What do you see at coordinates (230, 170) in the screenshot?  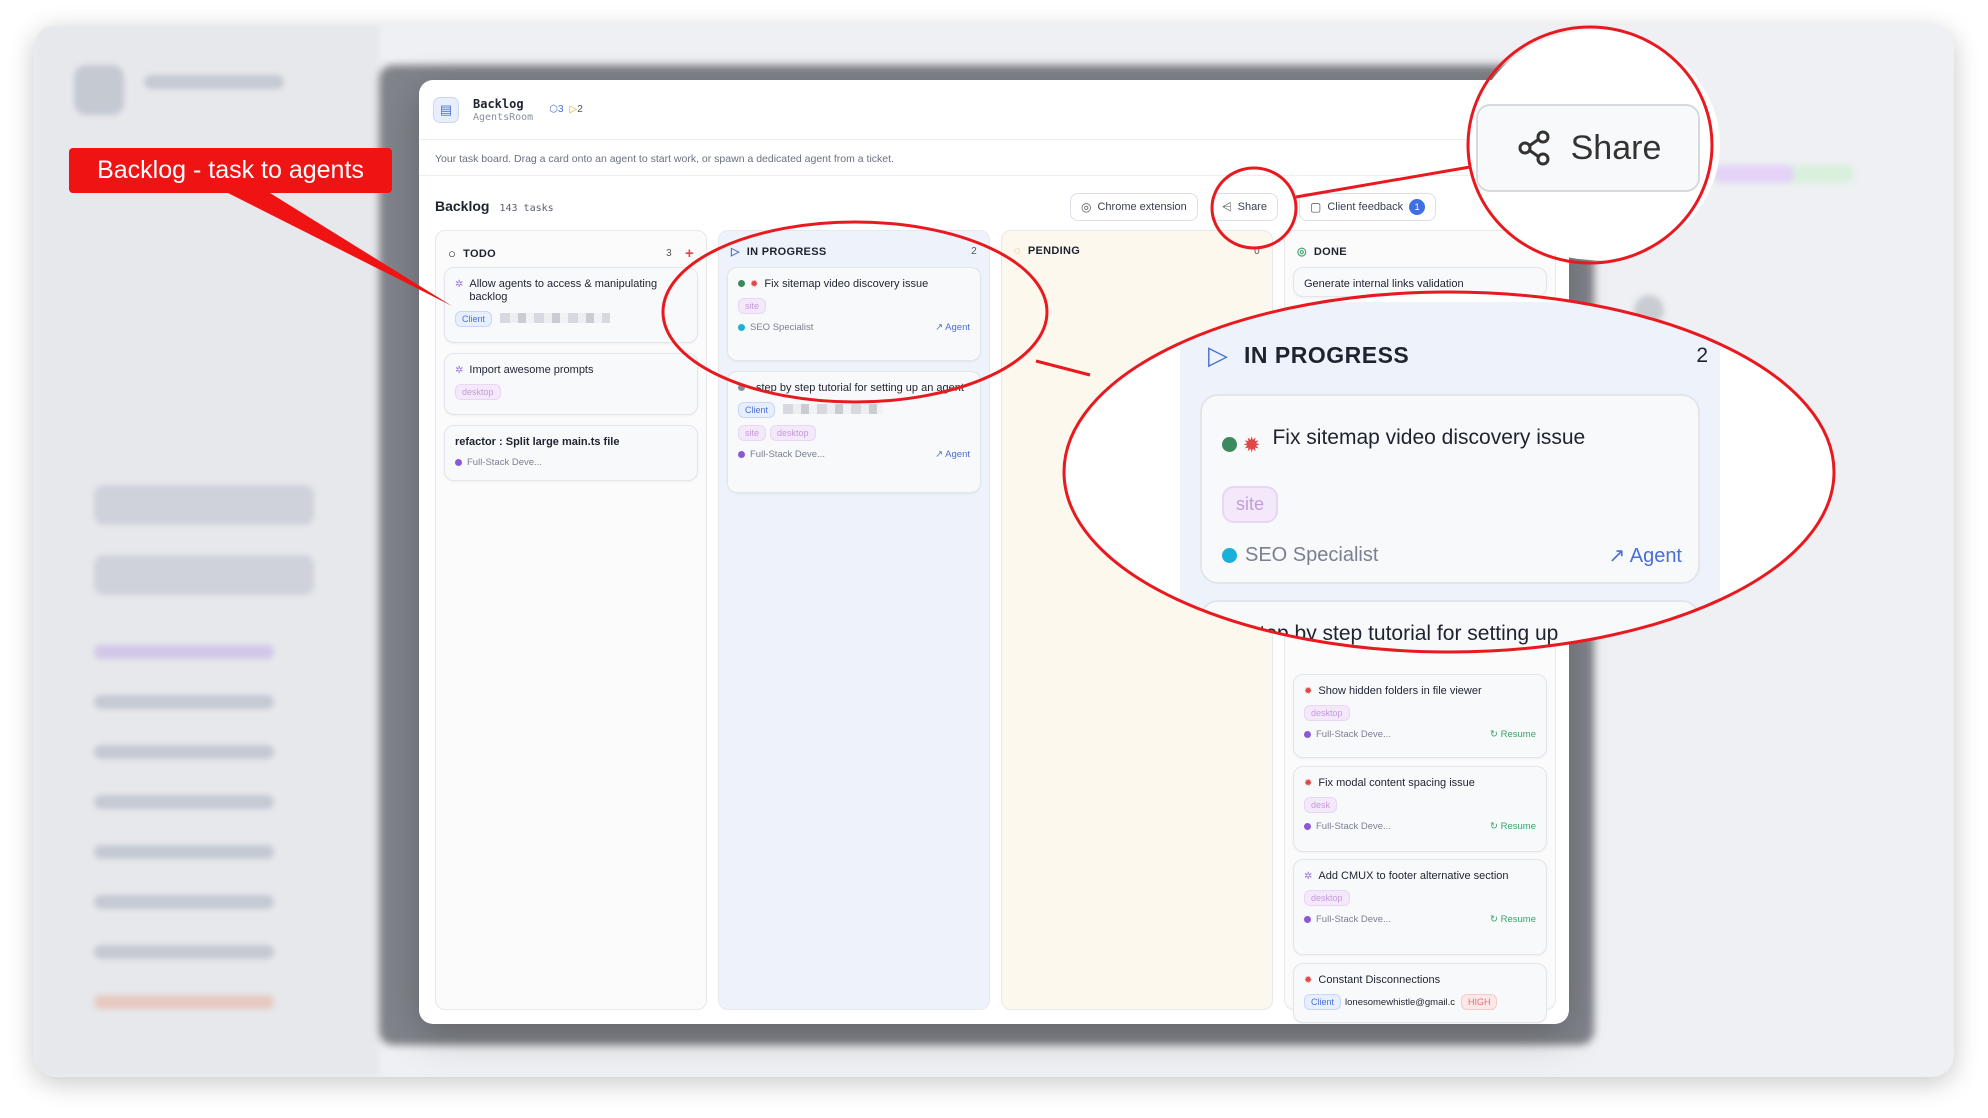 I see `annotation-label: Backlog - task to agents` at bounding box center [230, 170].